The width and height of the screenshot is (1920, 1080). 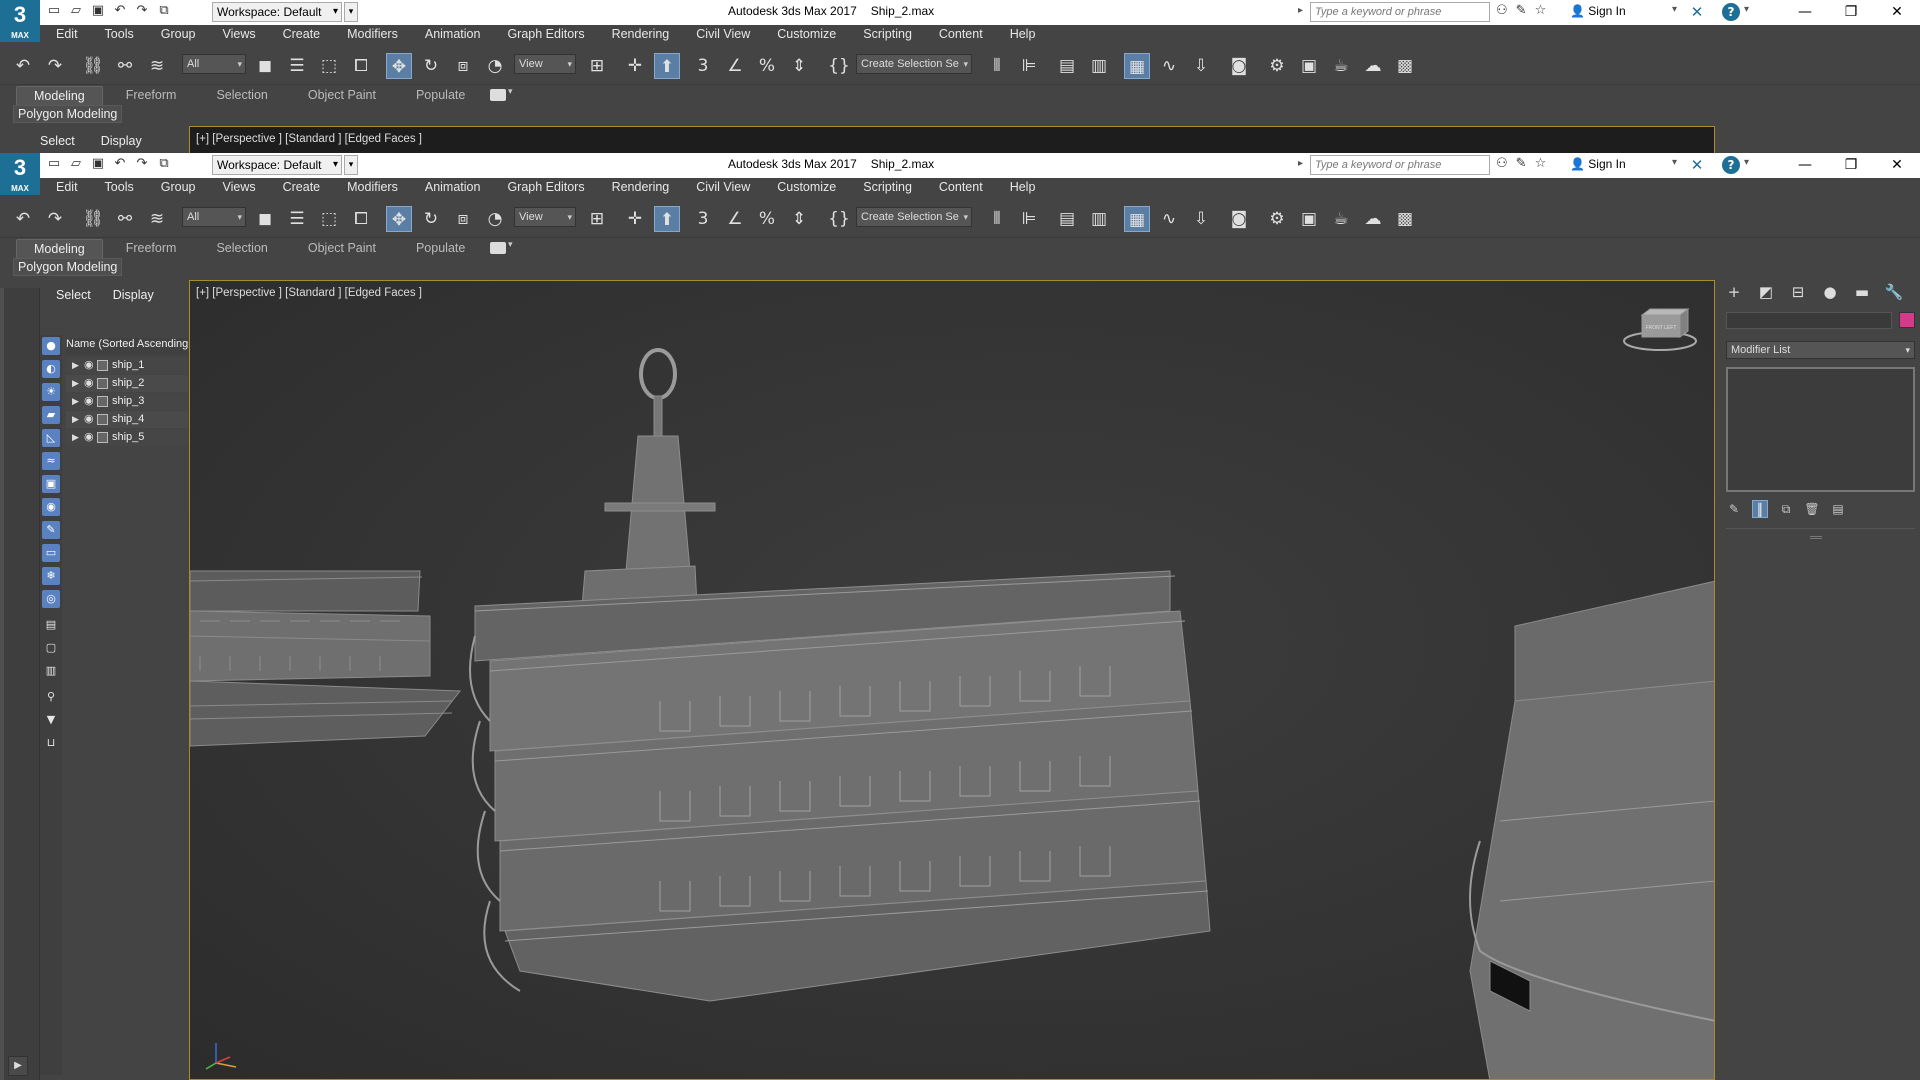 What do you see at coordinates (54, 11) in the screenshot?
I see `new-file-icon: ▭` at bounding box center [54, 11].